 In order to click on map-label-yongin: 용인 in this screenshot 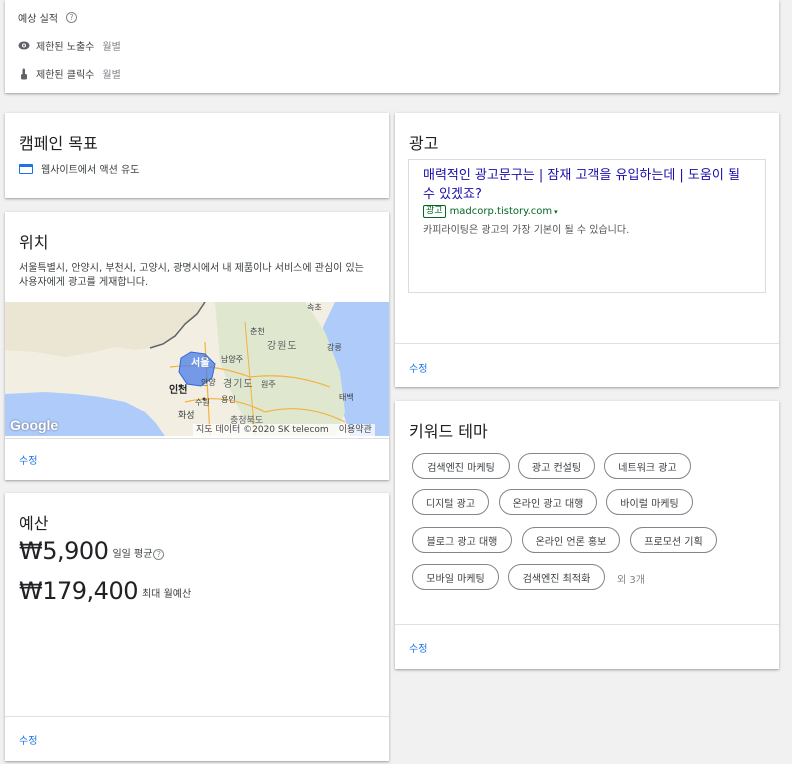, I will do `click(228, 399)`.